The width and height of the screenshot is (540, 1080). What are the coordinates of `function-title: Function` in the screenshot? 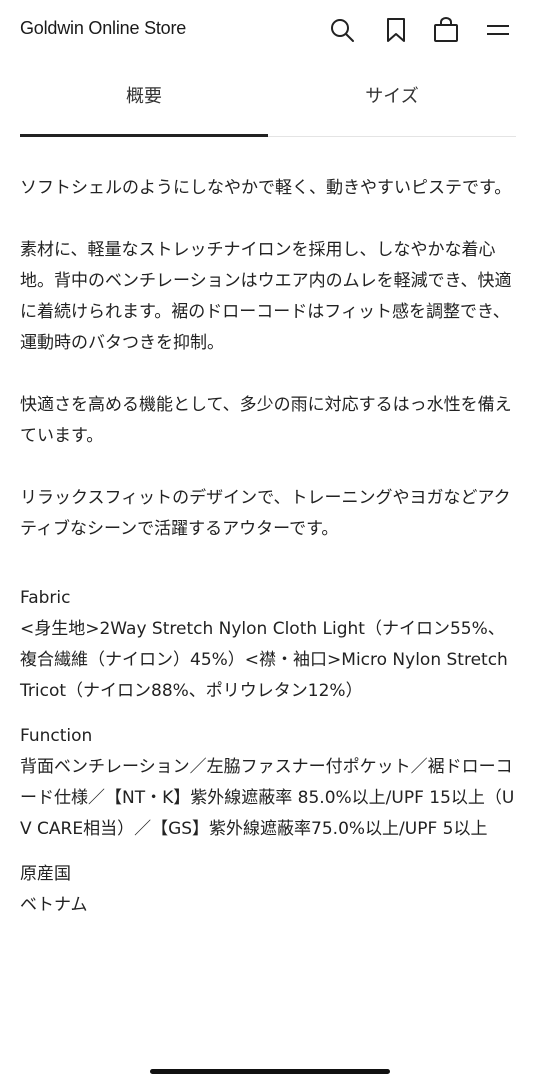 It's located at (56, 736).